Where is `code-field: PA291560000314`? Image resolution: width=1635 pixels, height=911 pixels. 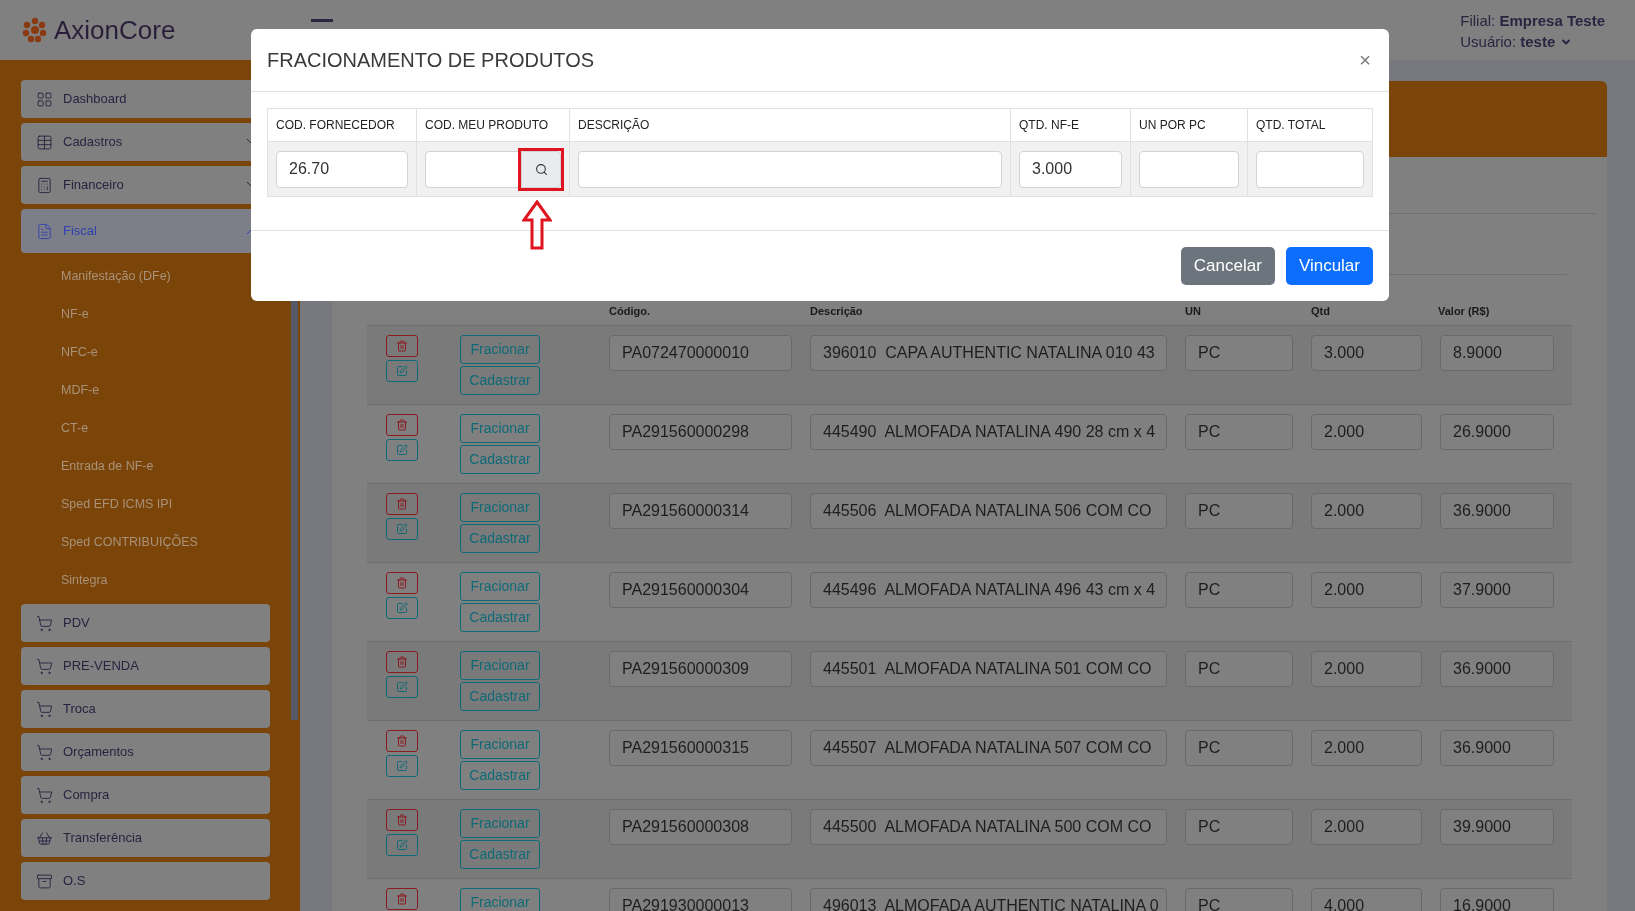
code-field: PA291560000314 is located at coordinates (700, 511).